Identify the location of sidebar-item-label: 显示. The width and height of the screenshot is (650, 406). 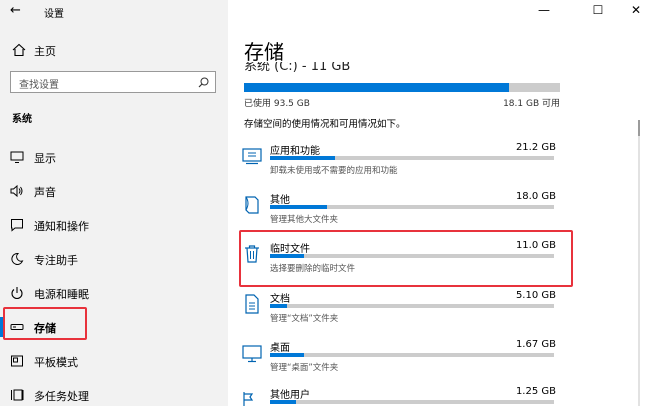
(45, 158).